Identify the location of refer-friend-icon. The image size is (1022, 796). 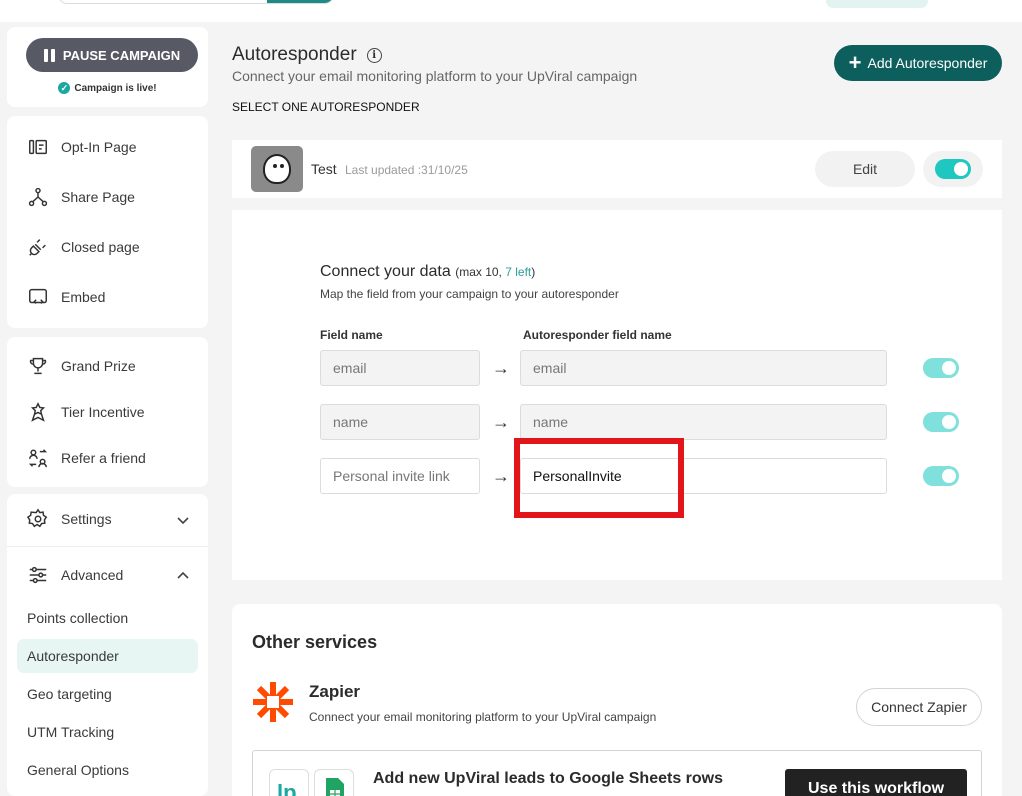
(38, 458).